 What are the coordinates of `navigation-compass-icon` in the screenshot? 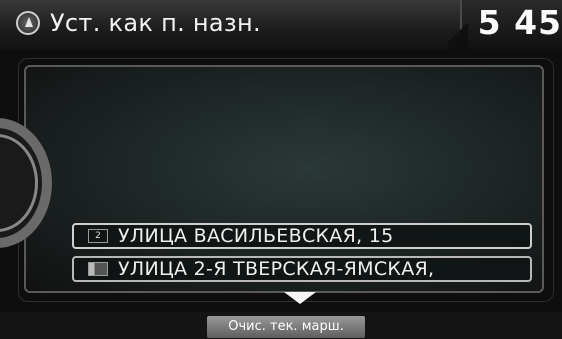 It's located at (28, 23).